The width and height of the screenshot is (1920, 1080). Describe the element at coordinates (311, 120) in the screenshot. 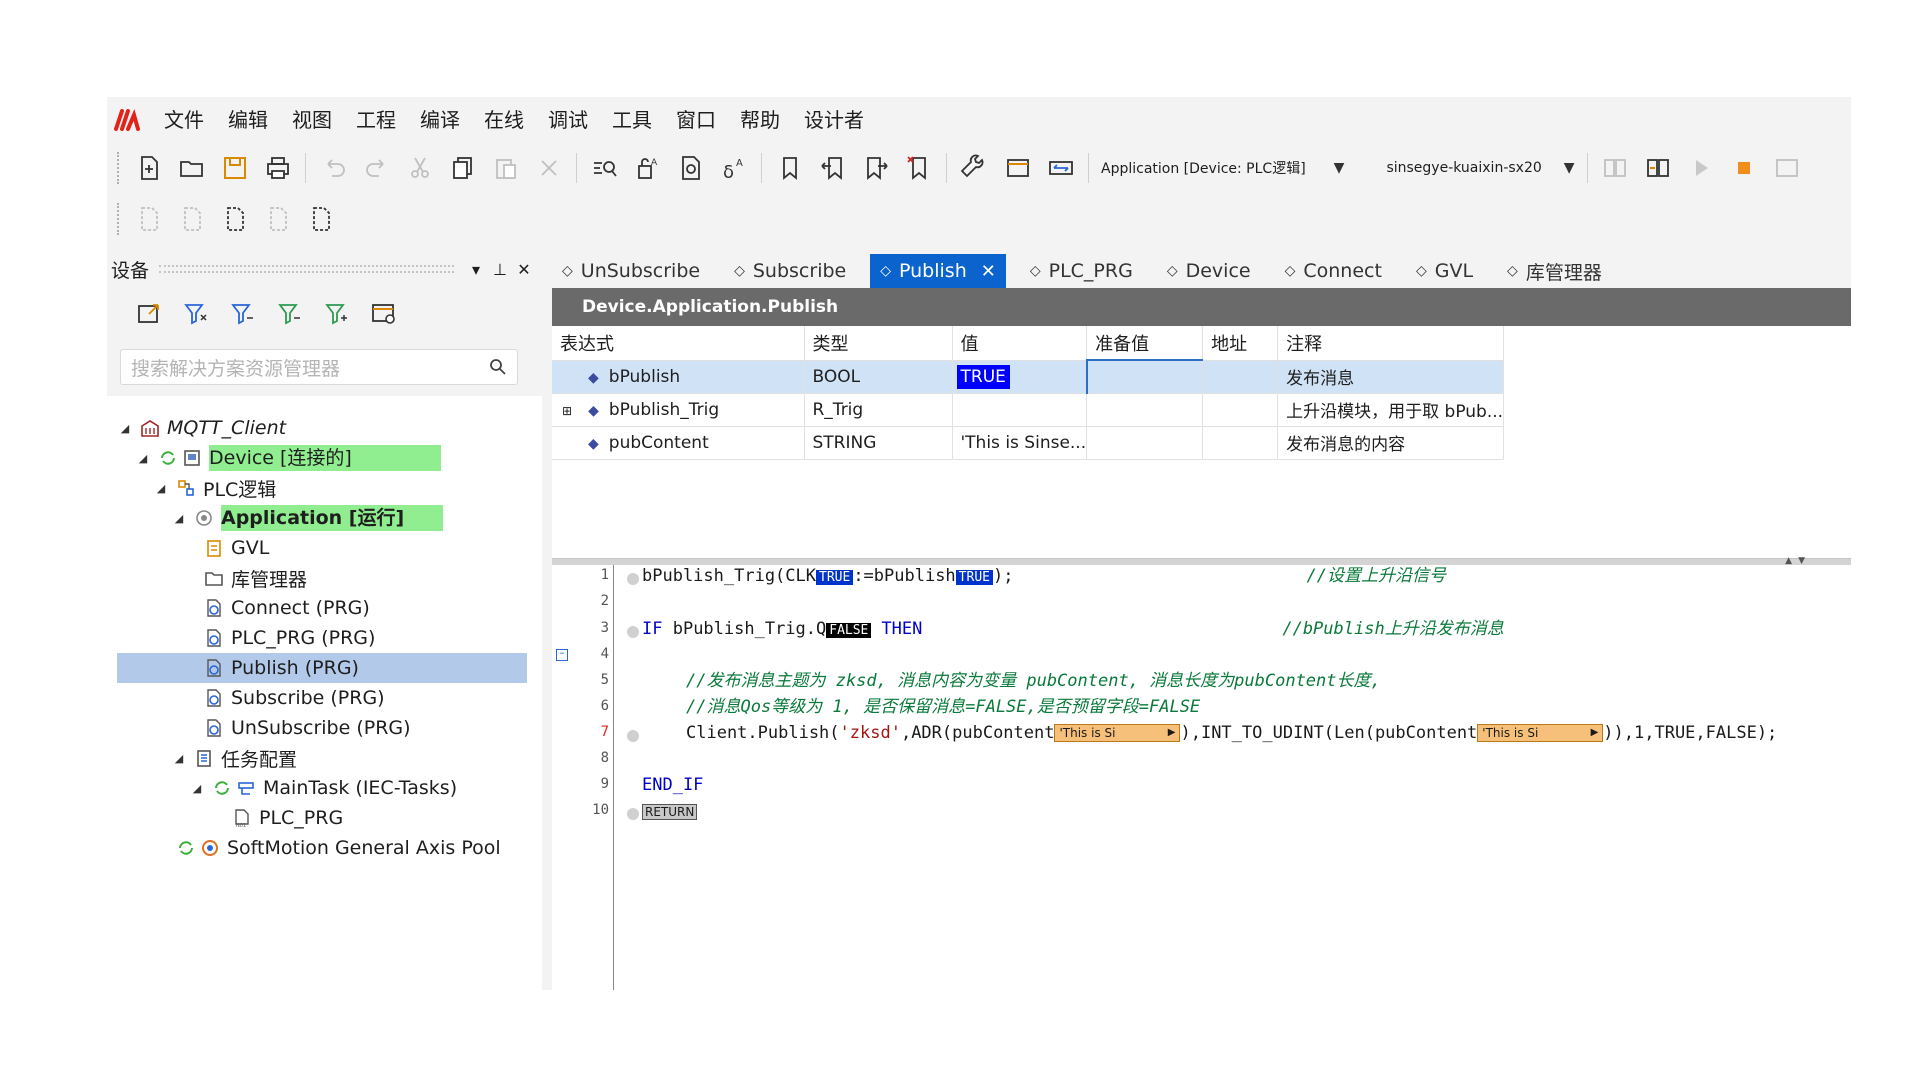

I see `menu-view: 视图` at that location.